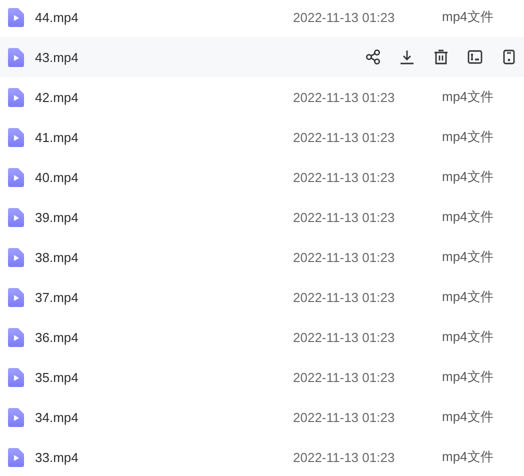  What do you see at coordinates (164, 297) in the screenshot?
I see `file-name: 37.mp4` at bounding box center [164, 297].